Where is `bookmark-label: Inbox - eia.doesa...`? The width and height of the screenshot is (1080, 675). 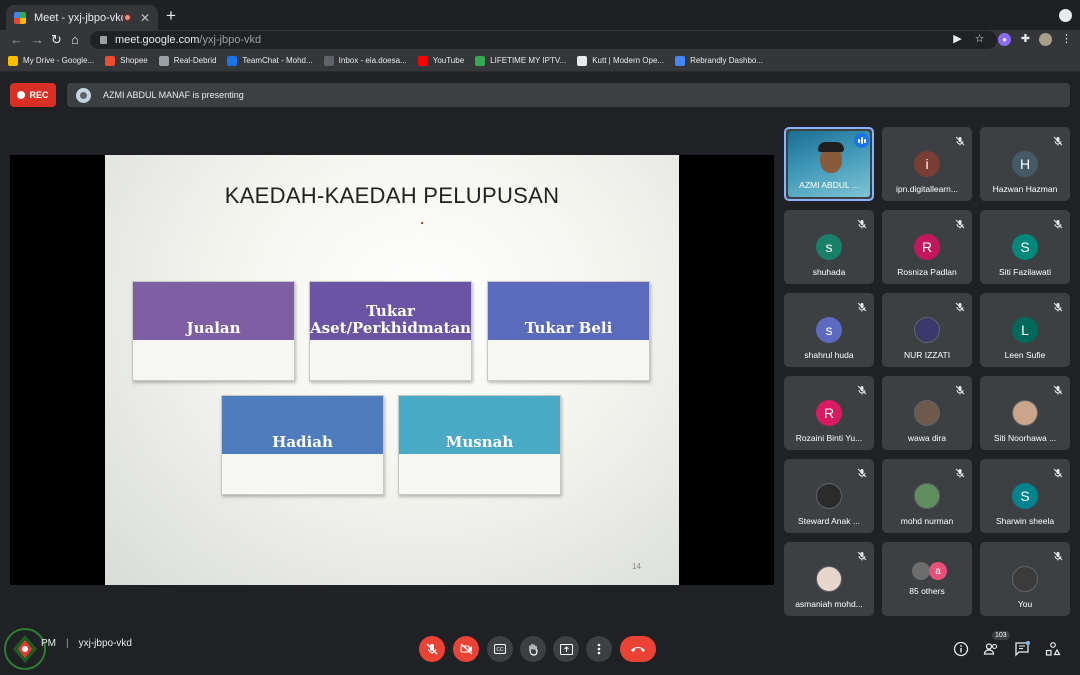
bookmark-label: Inbox - eia.doesa... is located at coordinates (372, 60).